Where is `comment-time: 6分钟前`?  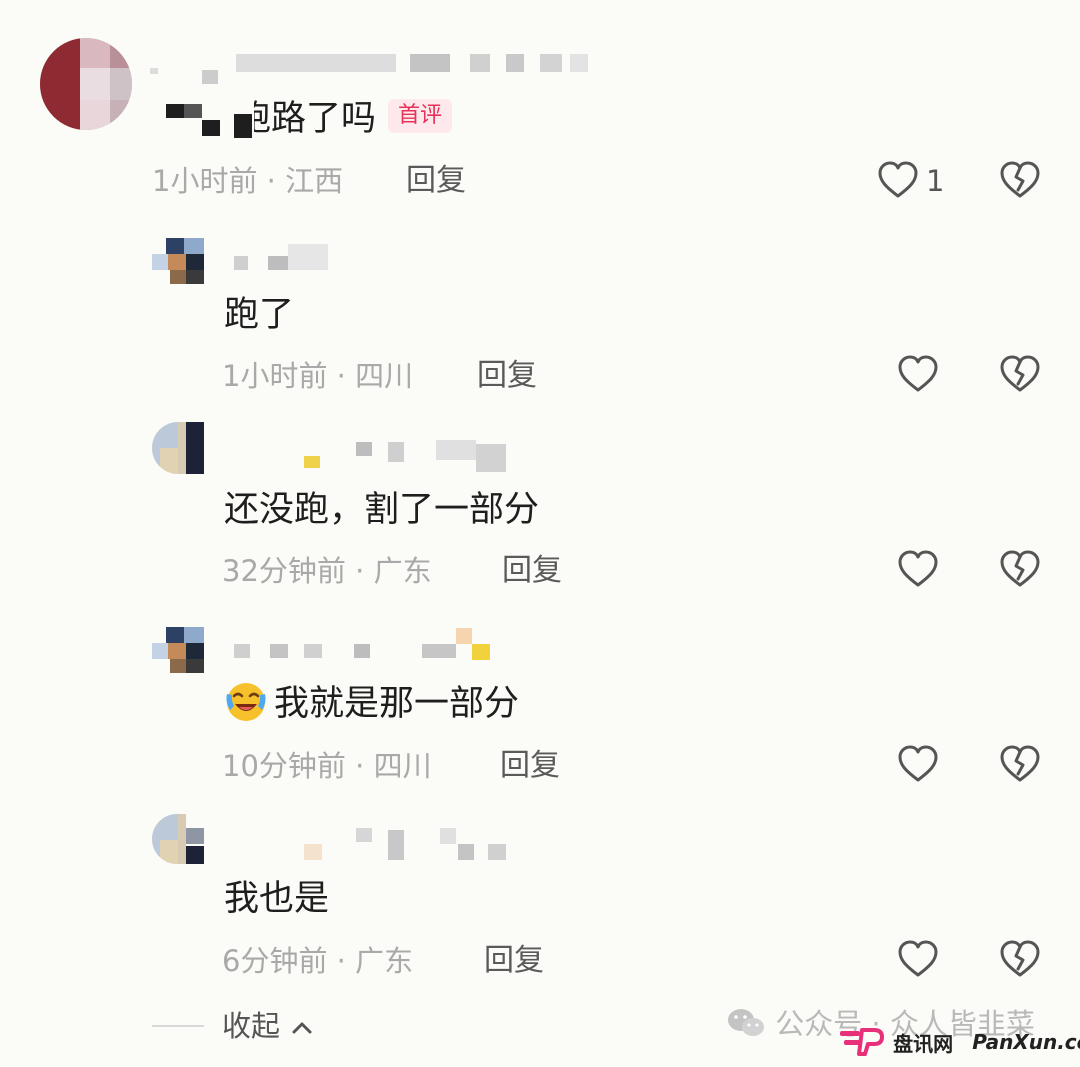
comment-time: 6分钟前 is located at coordinates (275, 961).